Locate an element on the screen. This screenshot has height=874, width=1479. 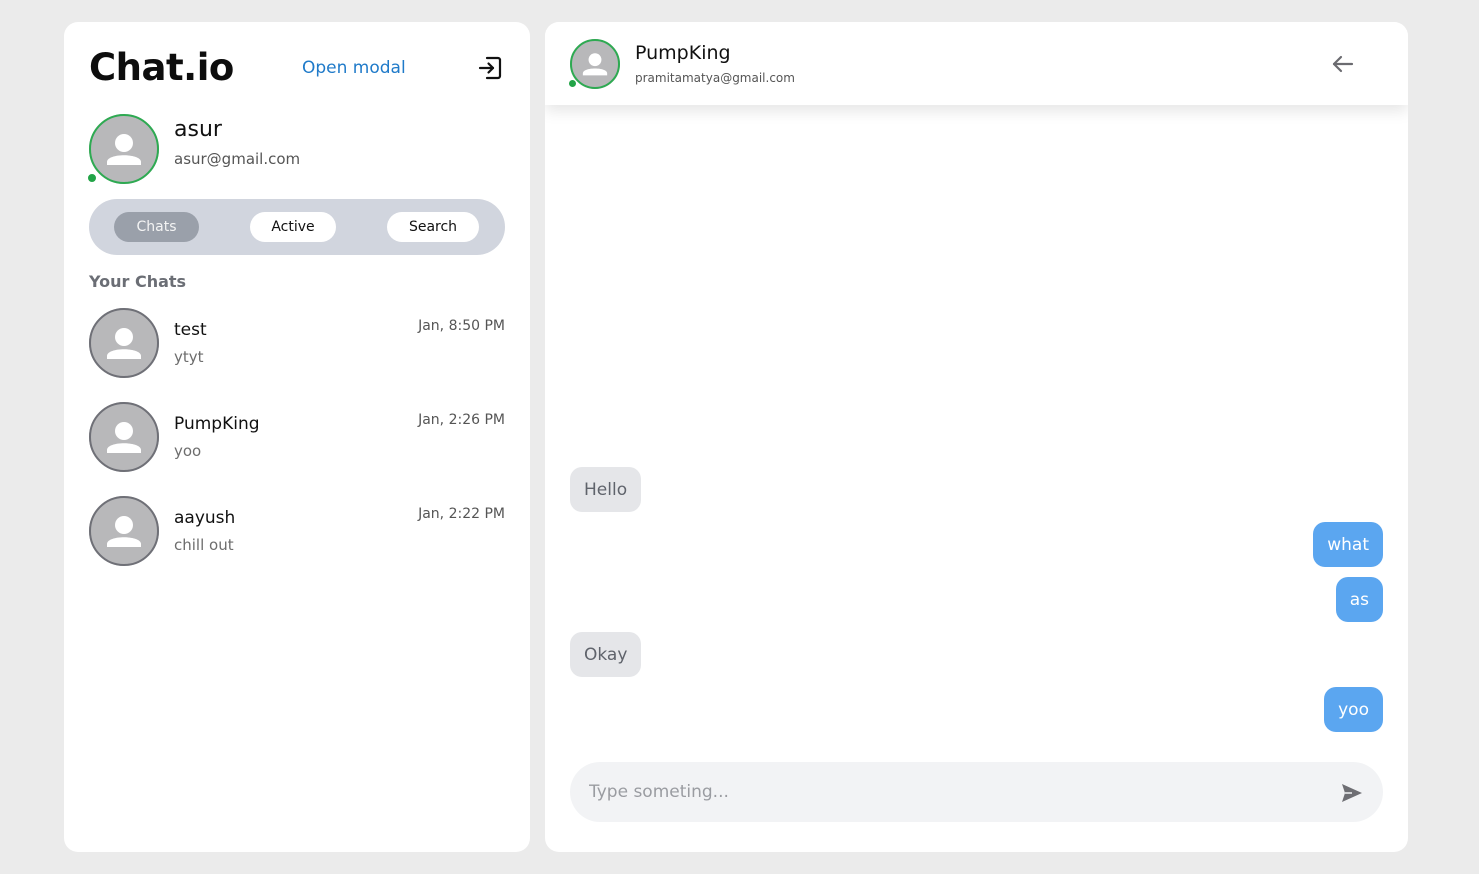
send-button is located at coordinates (1352, 793).